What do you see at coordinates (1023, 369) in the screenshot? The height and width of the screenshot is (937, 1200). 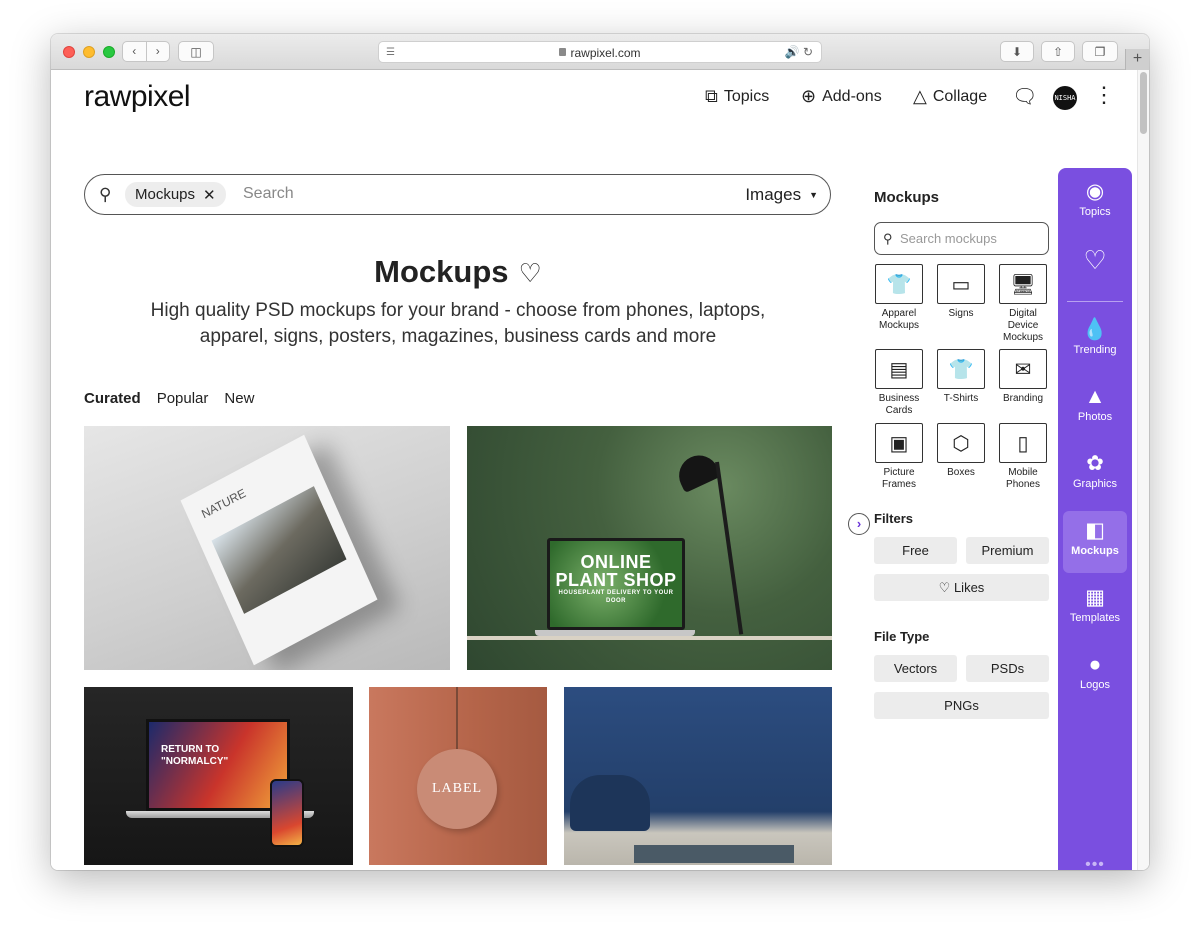 I see `branding-icon: ✉` at bounding box center [1023, 369].